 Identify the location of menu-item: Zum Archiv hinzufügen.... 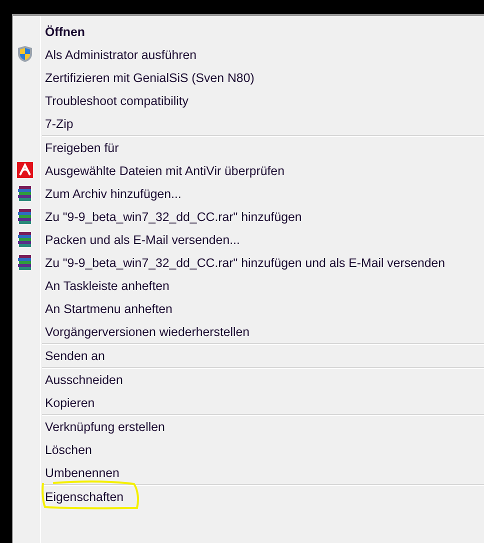
(113, 194).